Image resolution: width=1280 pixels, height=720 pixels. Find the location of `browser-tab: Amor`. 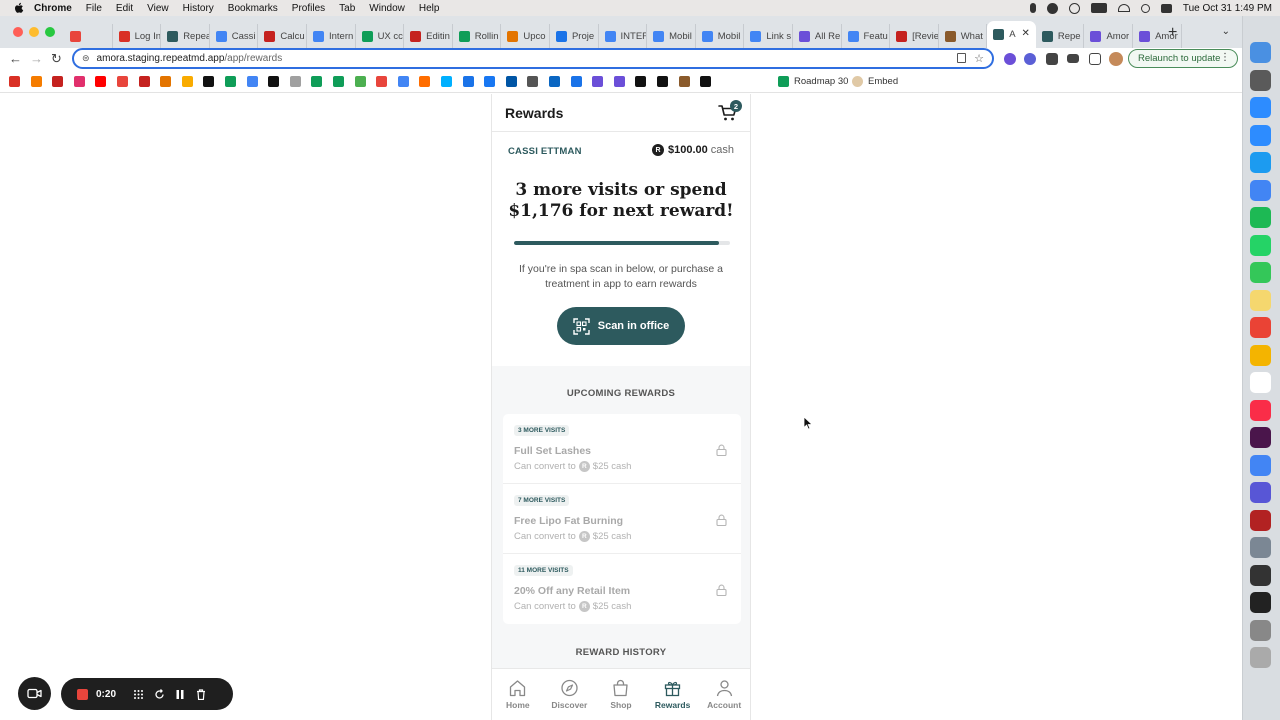

browser-tab: Amor is located at coordinates (1109, 36).